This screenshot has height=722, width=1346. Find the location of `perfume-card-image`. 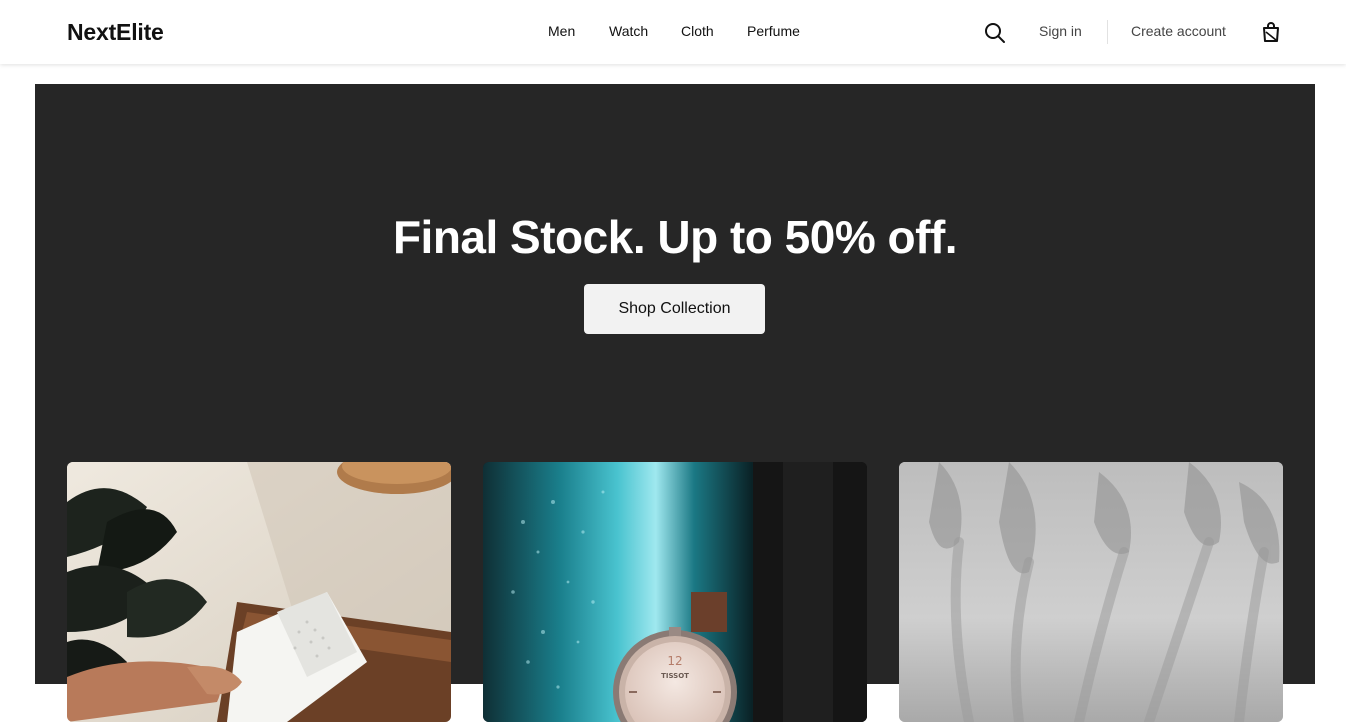

perfume-card-image is located at coordinates (1091, 592).